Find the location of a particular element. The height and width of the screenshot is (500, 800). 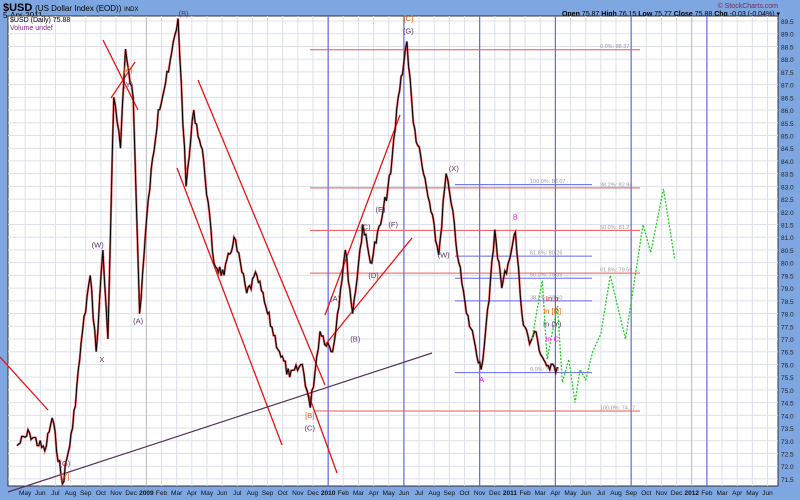

x-tick-label: 2012 is located at coordinates (692, 493).